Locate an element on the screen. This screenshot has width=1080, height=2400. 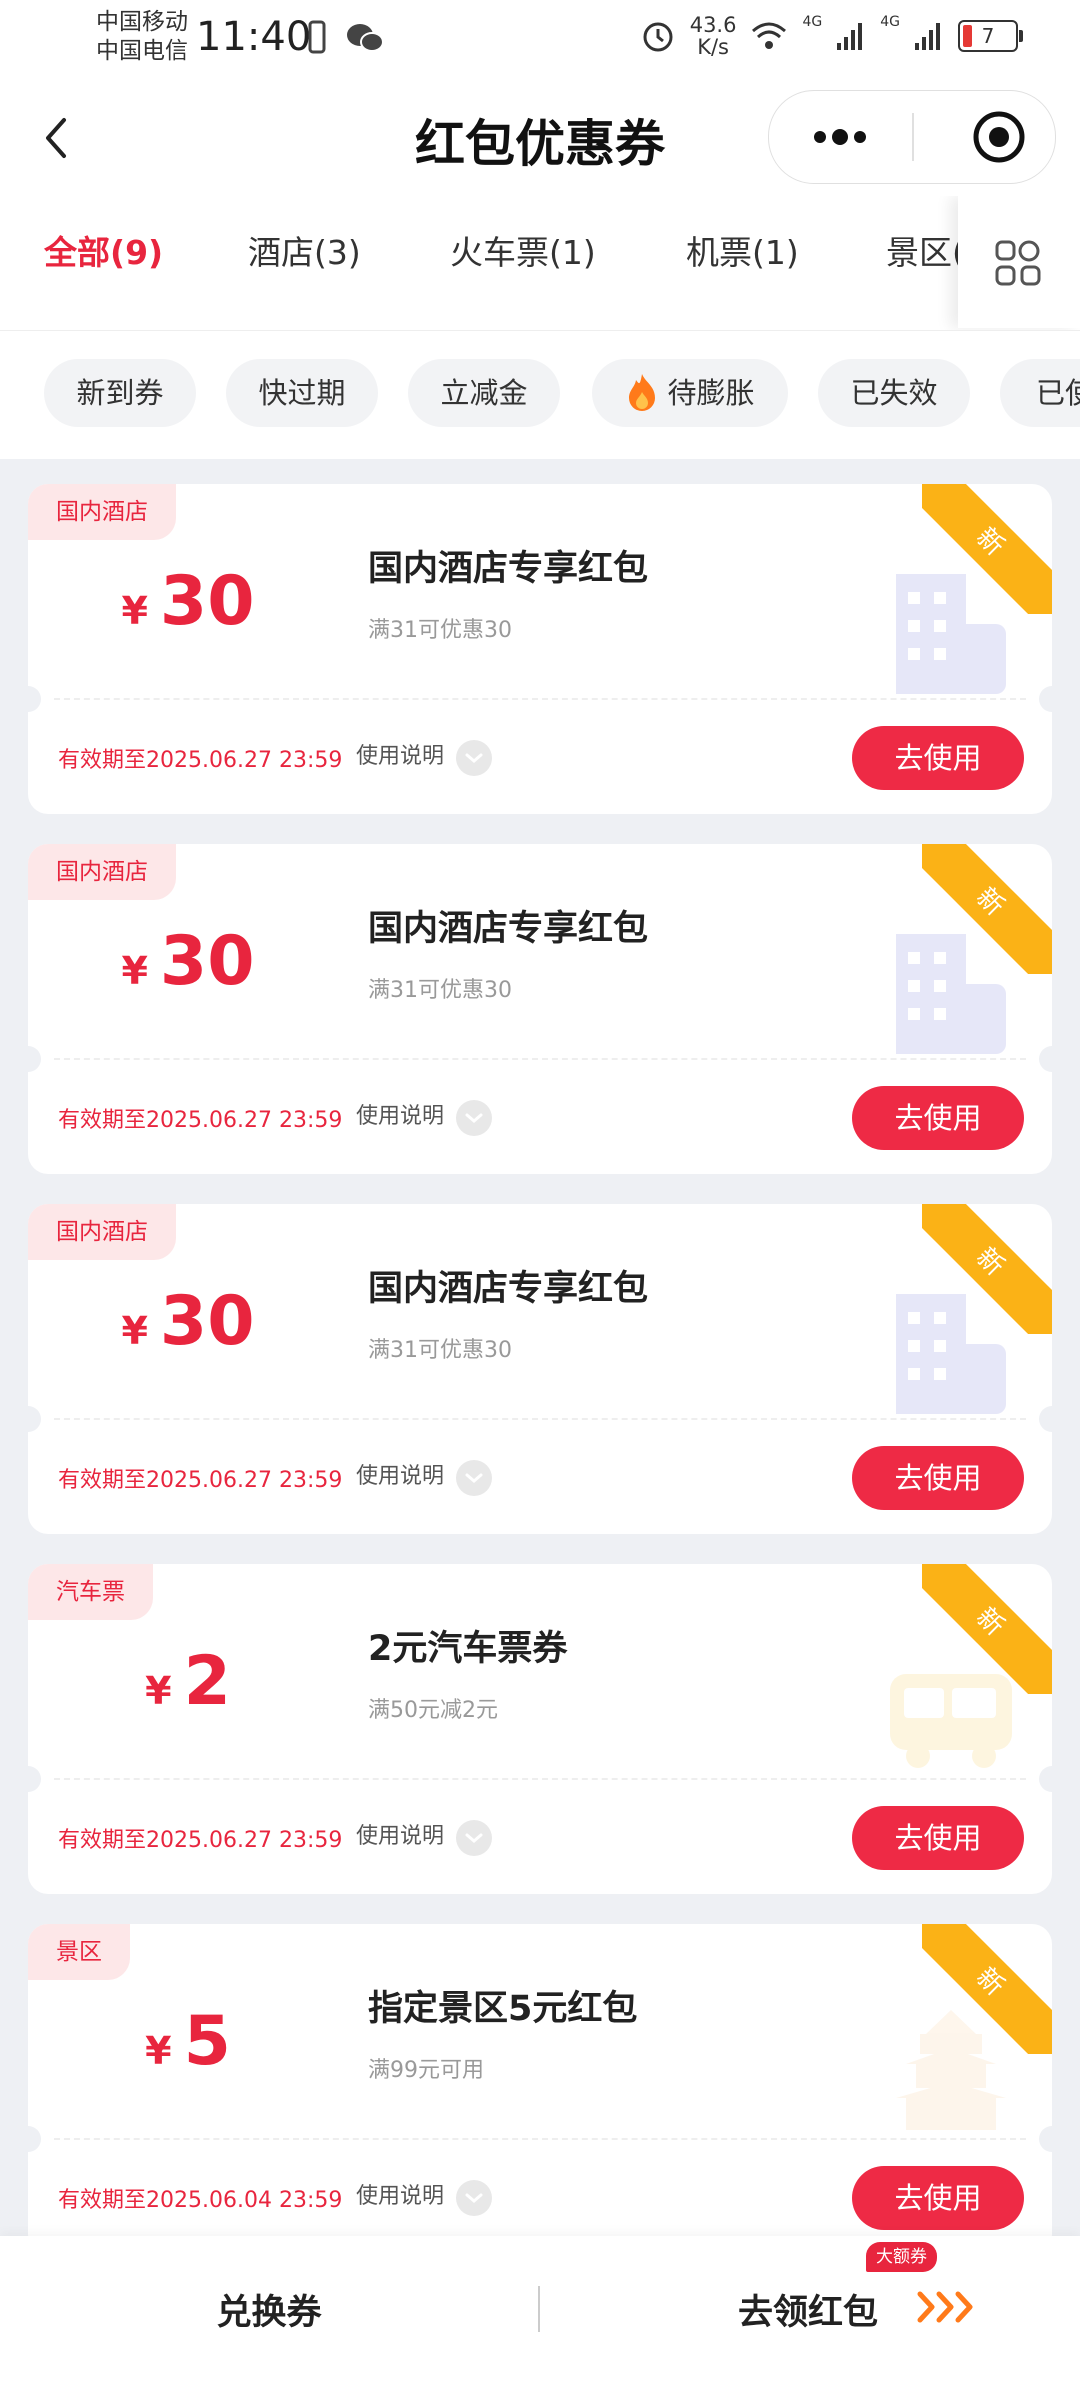
coupon-title: 2元汽车票券 is located at coordinates (468, 1649).